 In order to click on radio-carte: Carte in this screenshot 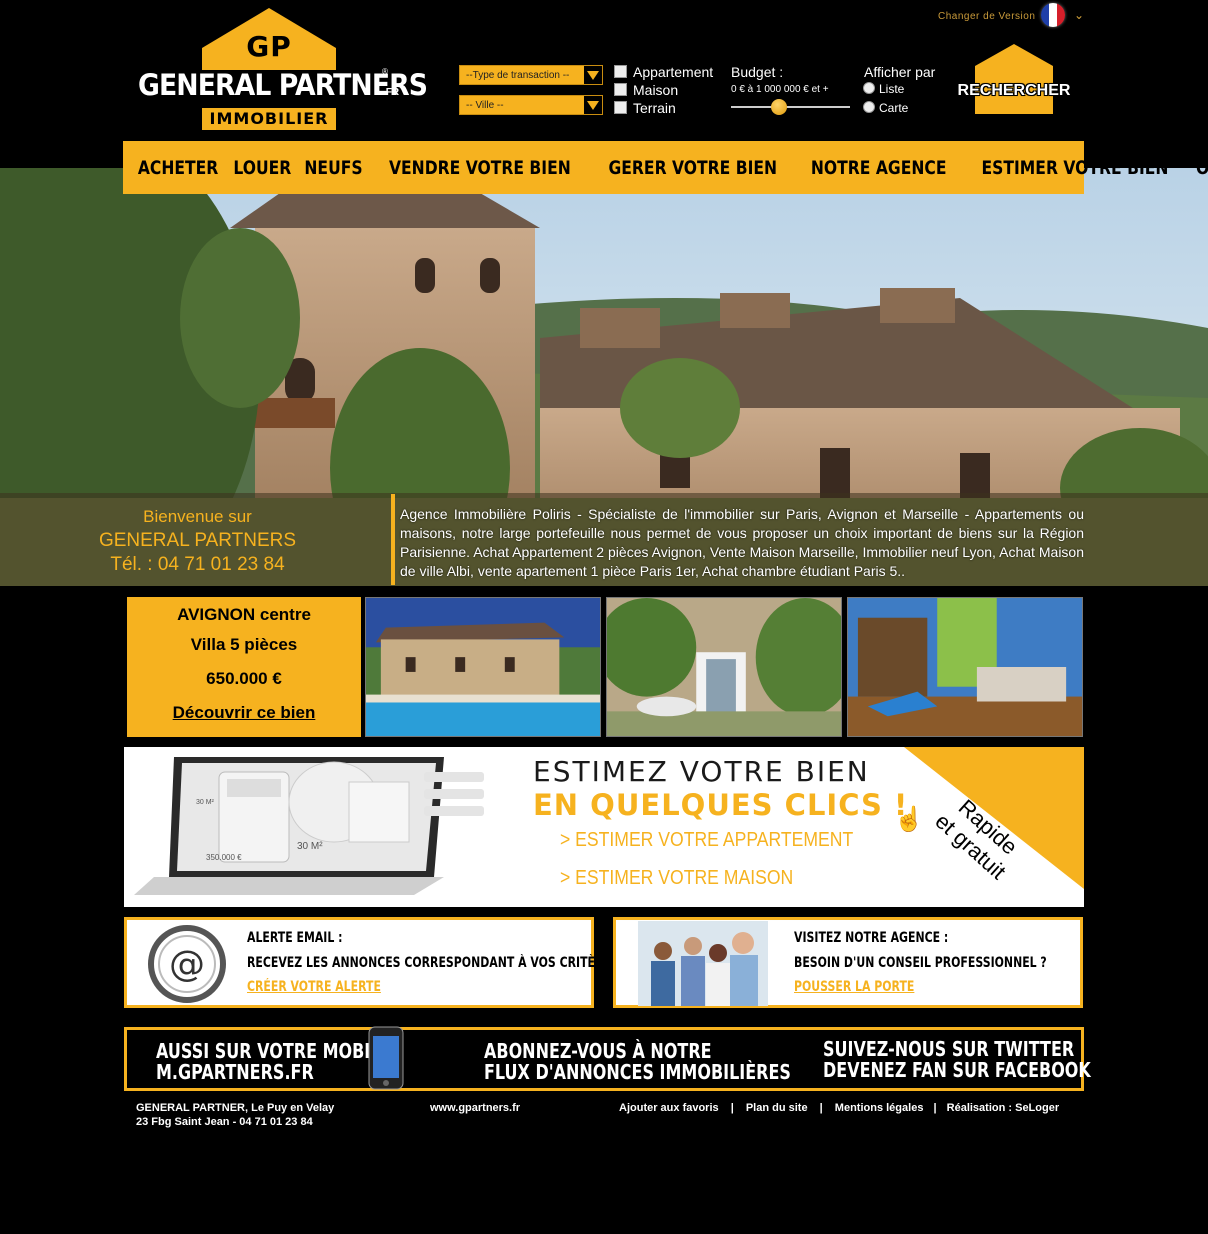, I will do `click(885, 108)`.